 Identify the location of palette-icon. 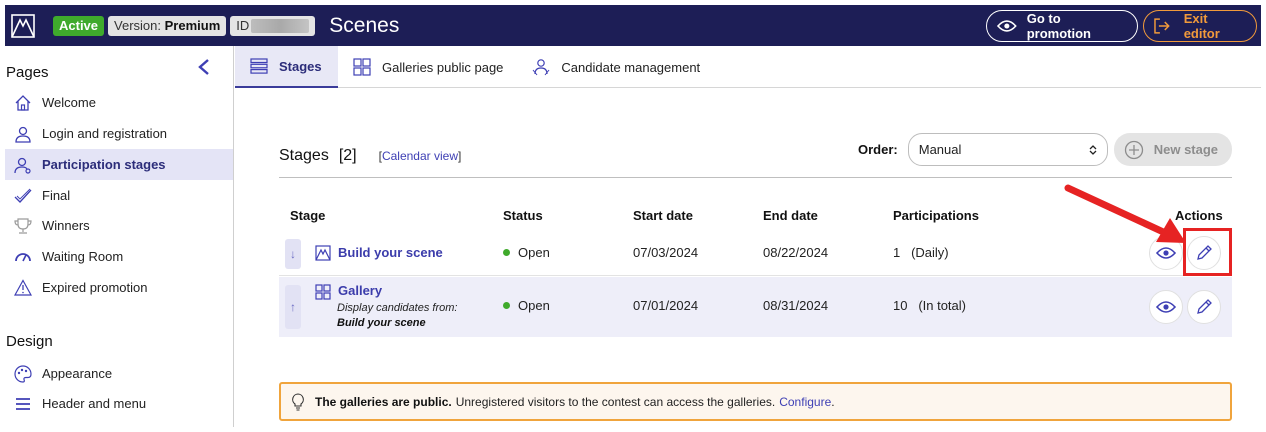
(23, 374).